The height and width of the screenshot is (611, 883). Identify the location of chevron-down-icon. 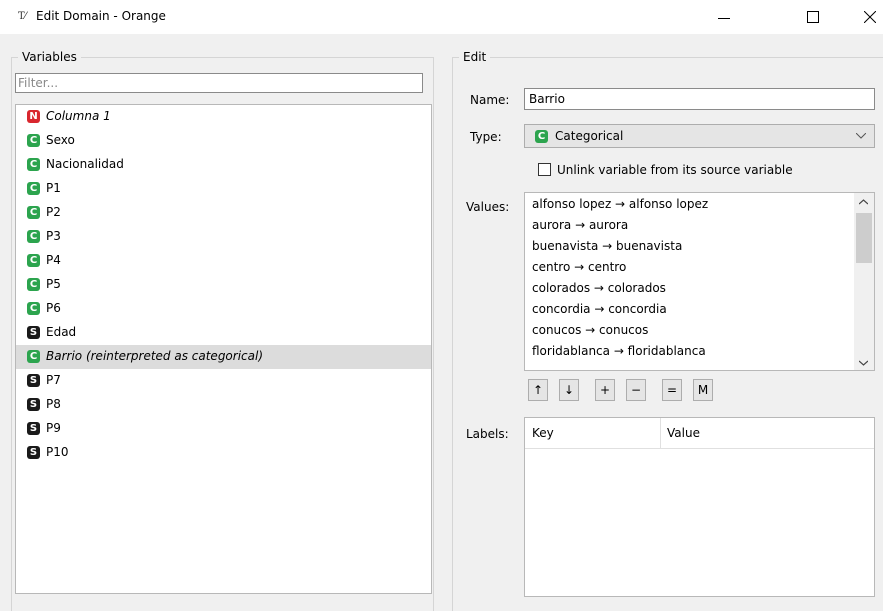
(861, 136).